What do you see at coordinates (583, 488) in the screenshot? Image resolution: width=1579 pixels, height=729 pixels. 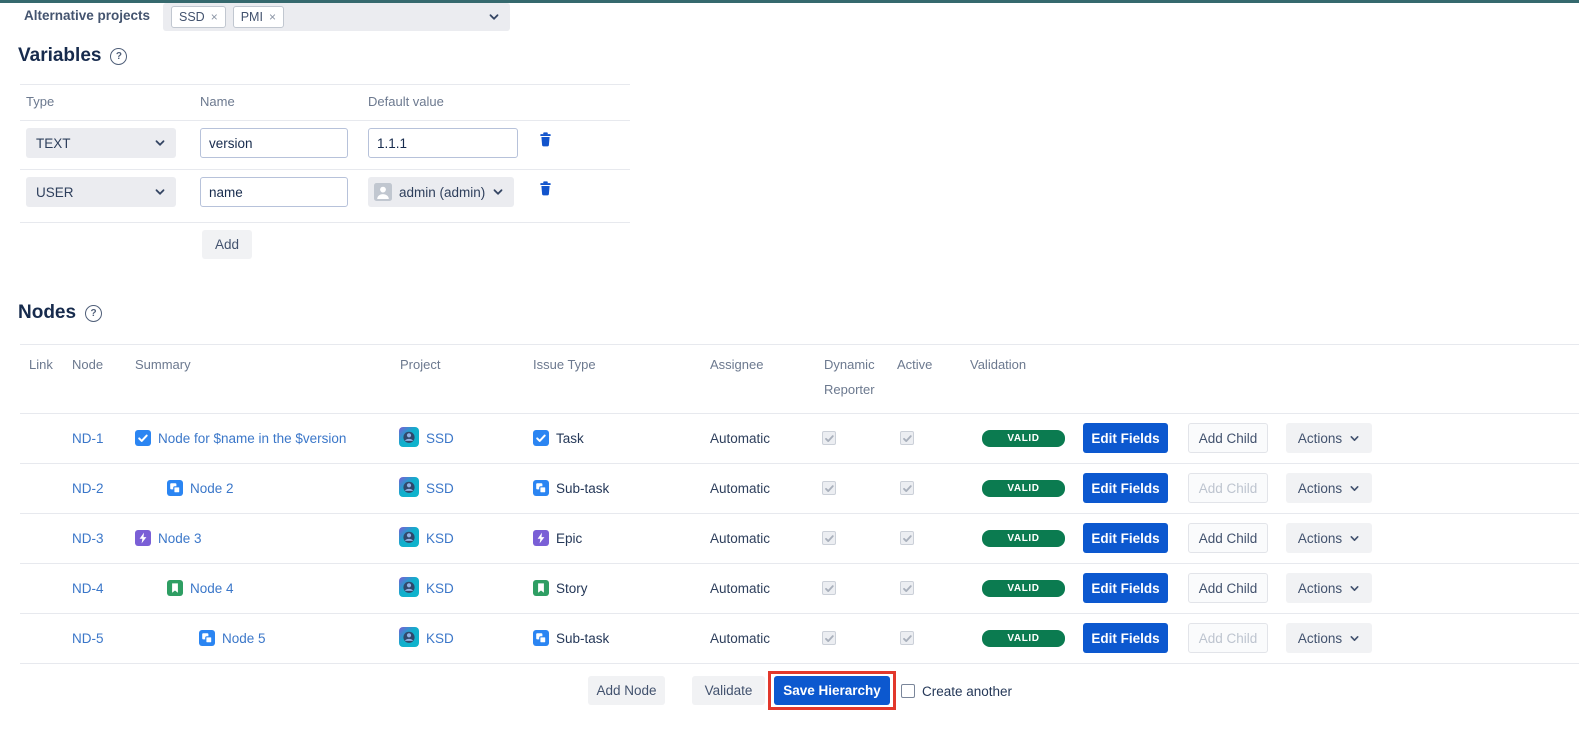 I see `issue-type-label: Sub-task` at bounding box center [583, 488].